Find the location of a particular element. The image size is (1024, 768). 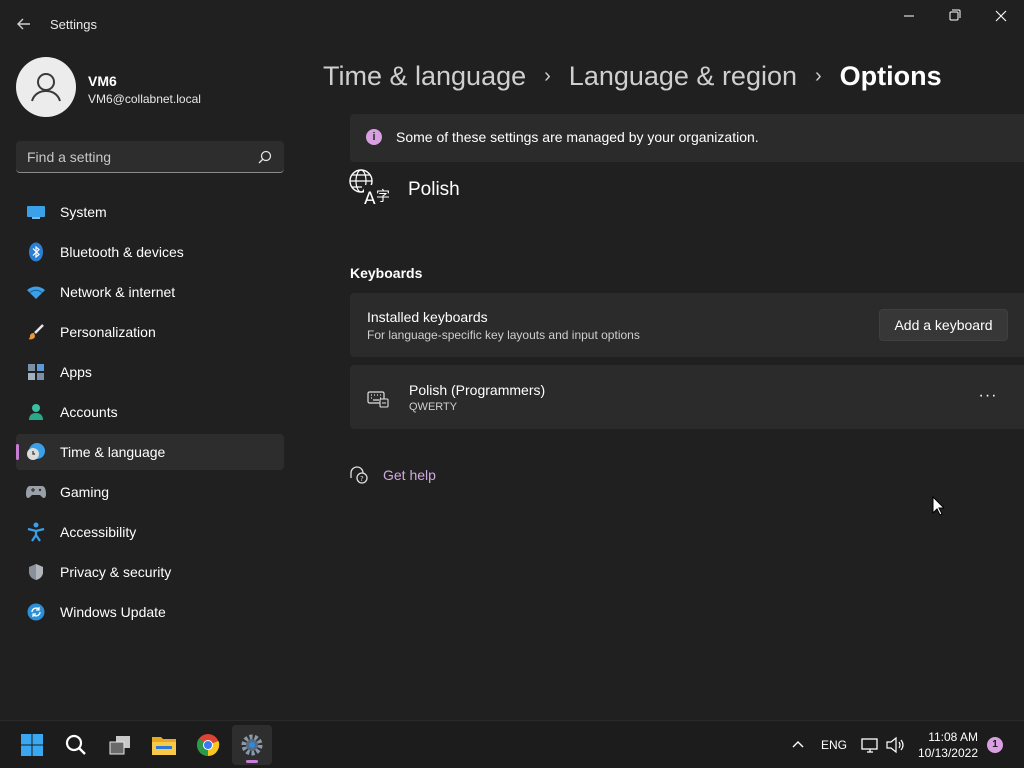

user-icon is located at coordinates (46, 87).